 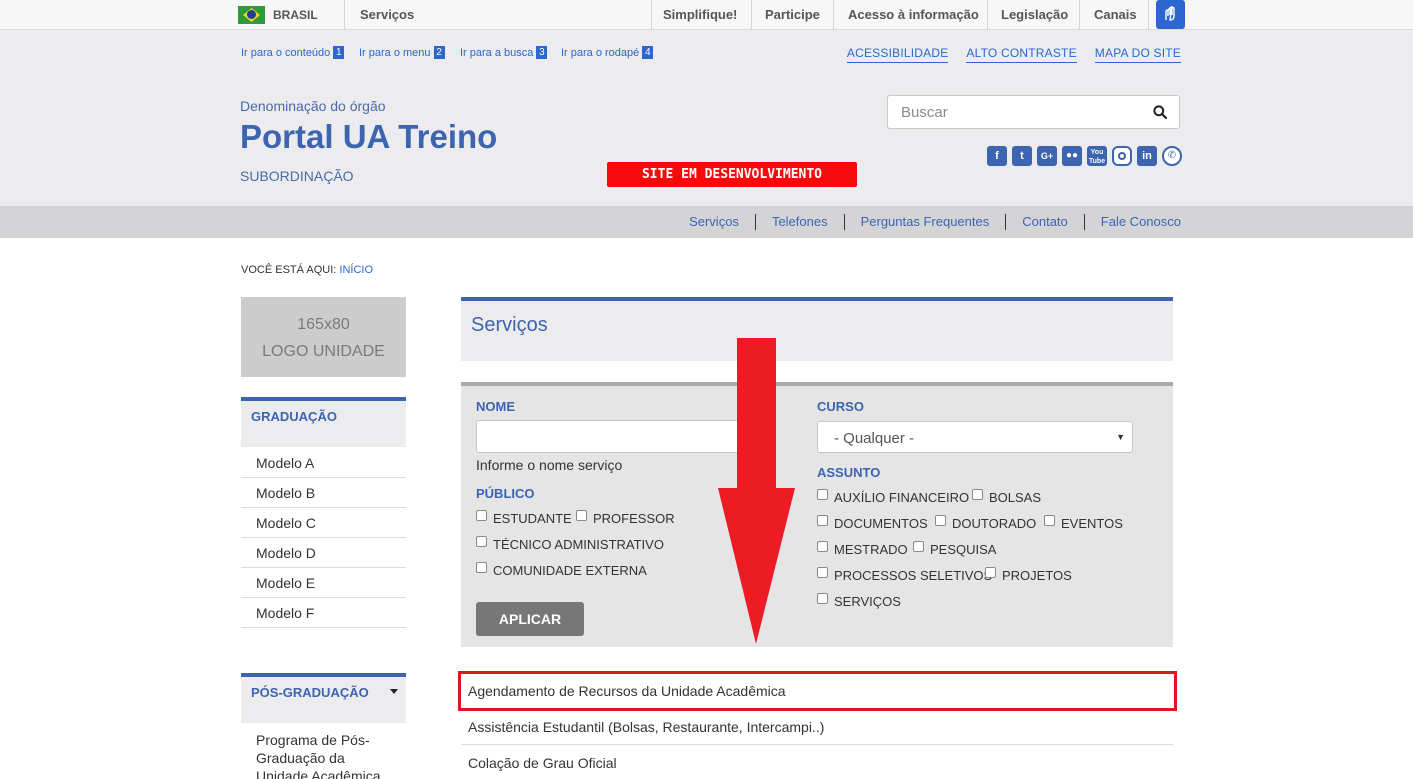 What do you see at coordinates (1083, 523) in the screenshot?
I see `checkbox-eventos: EVENTOS` at bounding box center [1083, 523].